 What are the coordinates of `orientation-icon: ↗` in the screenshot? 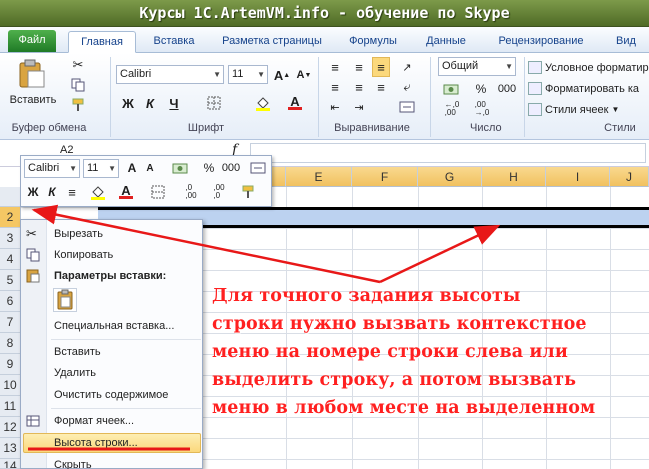 It's located at (407, 67).